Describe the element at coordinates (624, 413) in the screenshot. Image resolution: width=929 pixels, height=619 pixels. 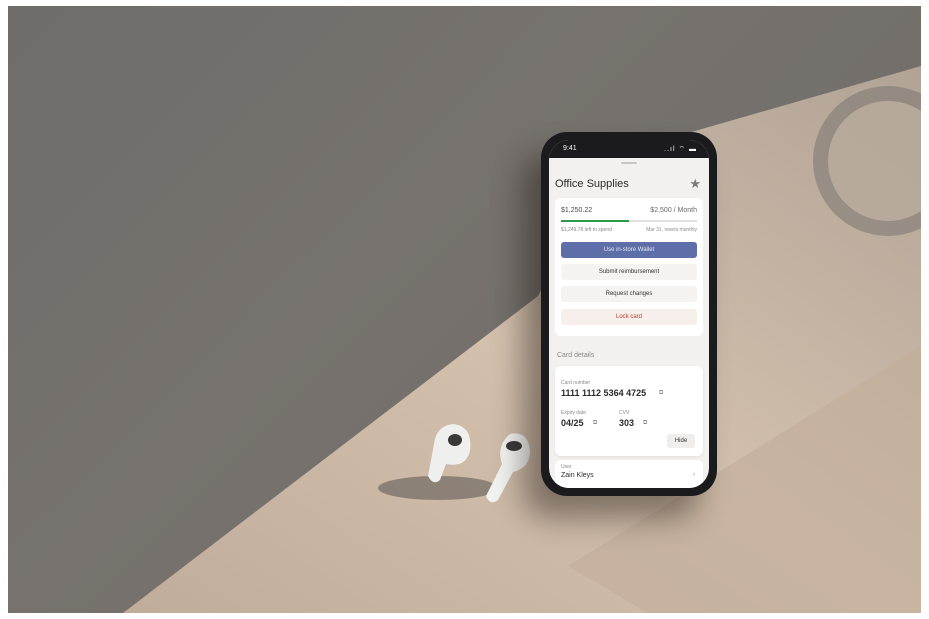
I see `cvv-label: CVV` at that location.